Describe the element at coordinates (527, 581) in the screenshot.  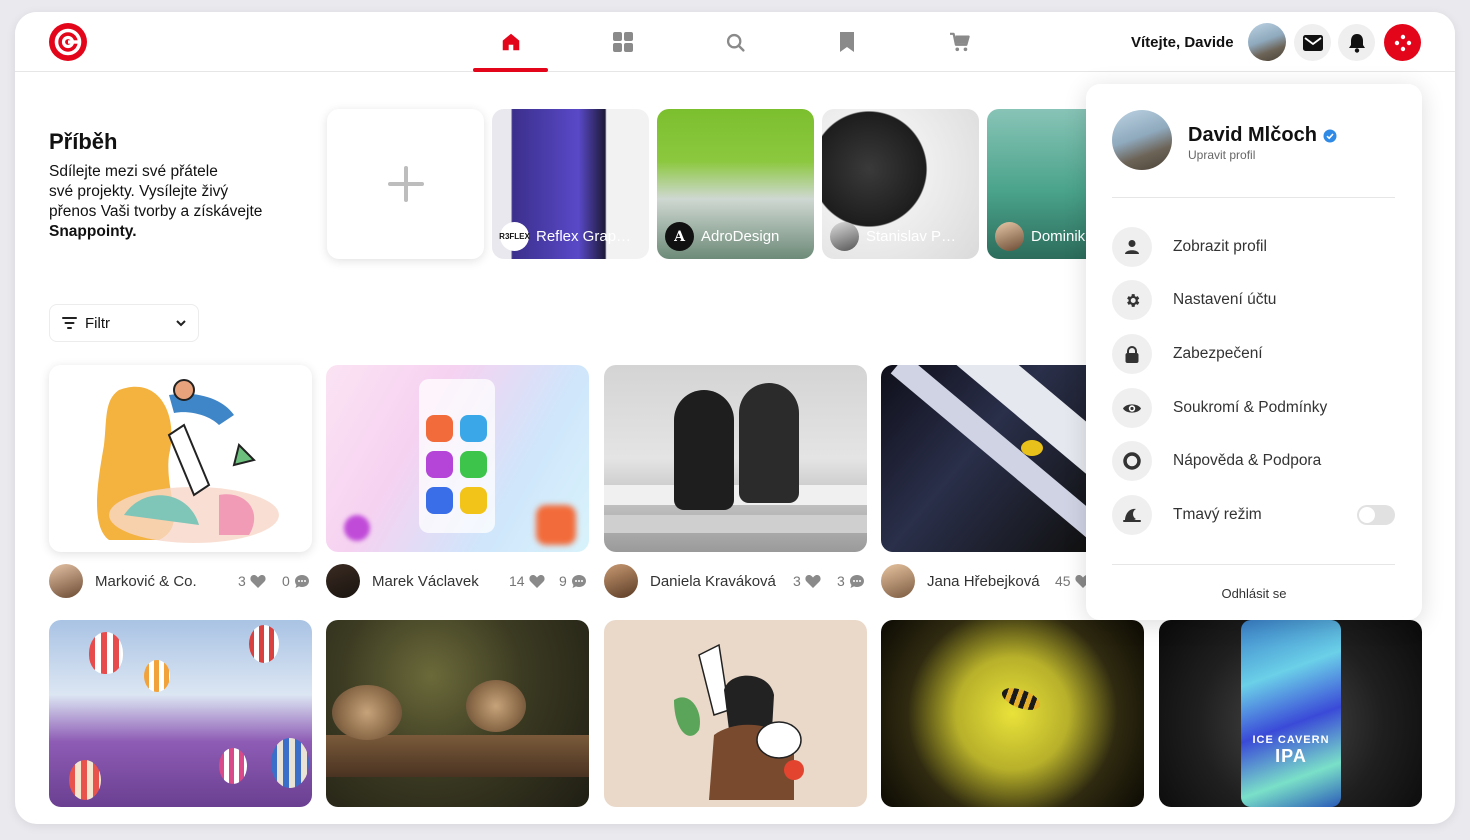
I see `likes-stat: 14` at that location.